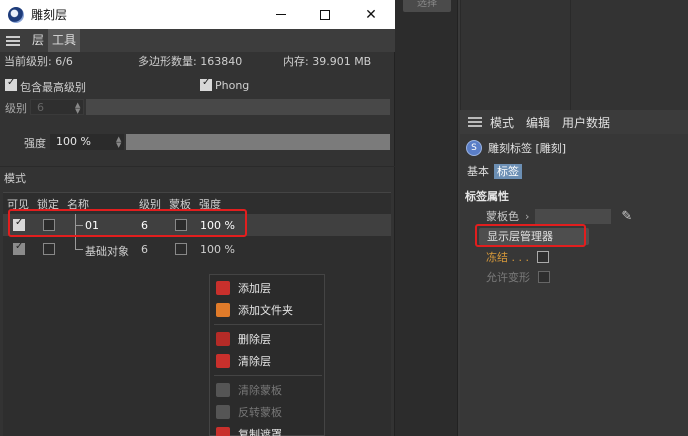  Describe the element at coordinates (586, 122) in the screenshot. I see `menu-user-data: 用户数据` at that location.